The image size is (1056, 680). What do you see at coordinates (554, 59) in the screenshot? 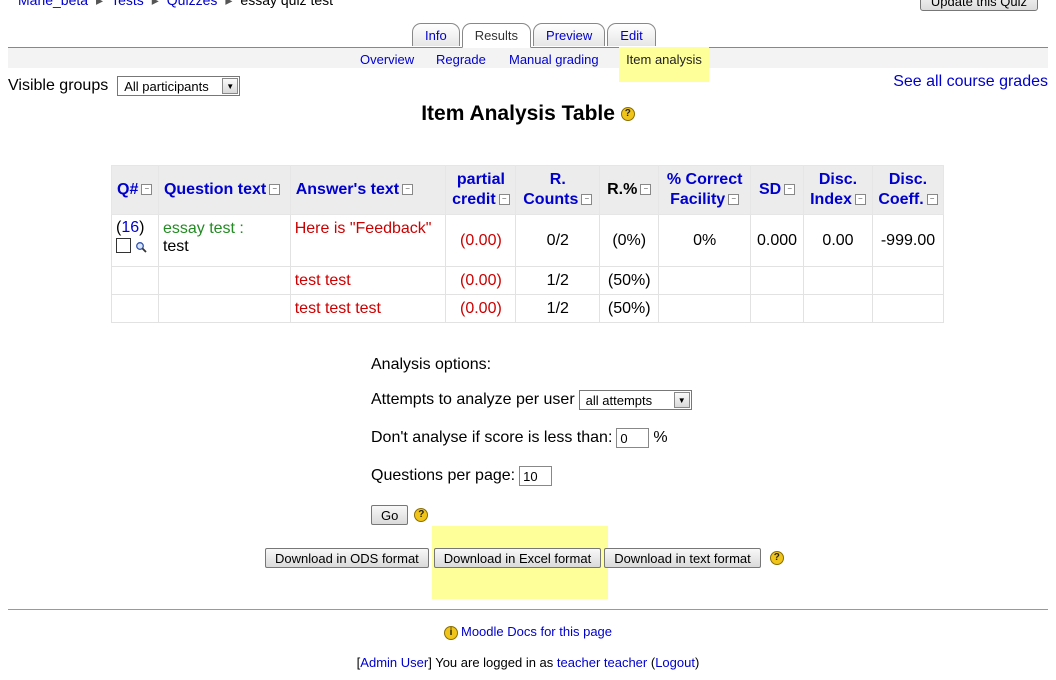
I see `subtab-manual-grading: Manual grading` at bounding box center [554, 59].